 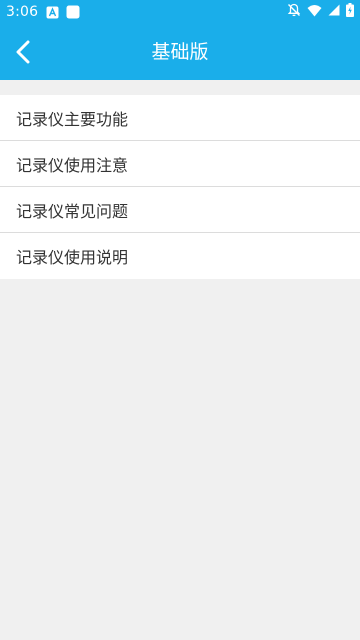 I want to click on status-bar-right, so click(x=320, y=12).